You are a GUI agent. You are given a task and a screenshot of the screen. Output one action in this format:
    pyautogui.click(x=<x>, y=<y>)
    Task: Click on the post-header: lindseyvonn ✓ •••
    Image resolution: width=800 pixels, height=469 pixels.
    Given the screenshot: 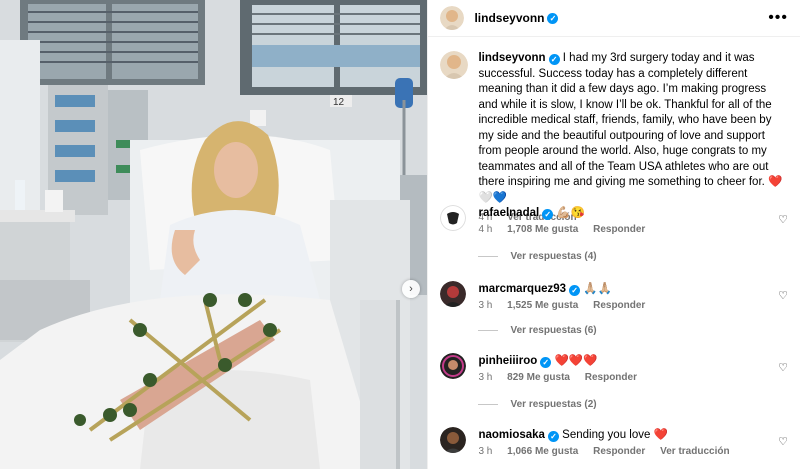 What is the action you would take?
    pyautogui.click(x=614, y=18)
    